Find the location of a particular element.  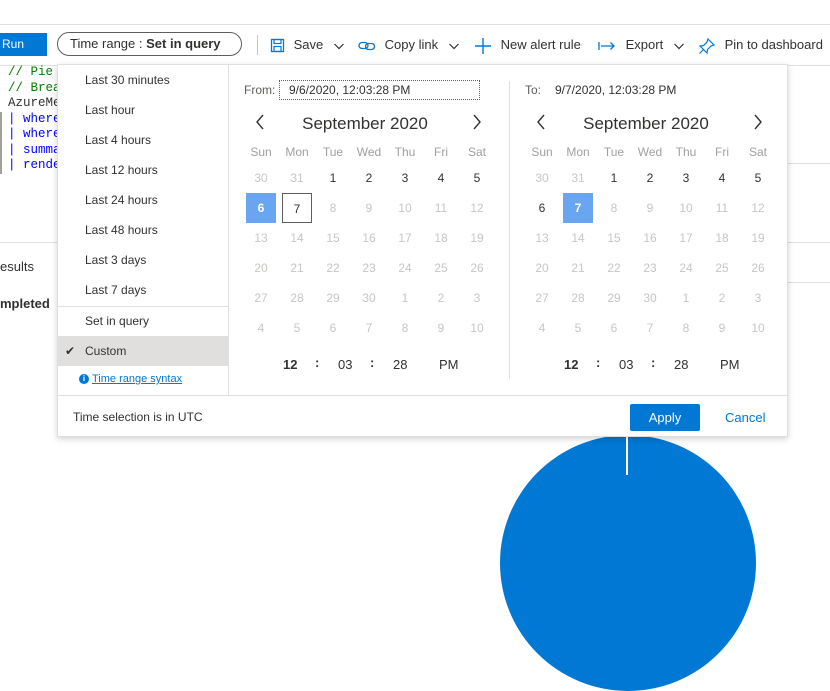

time-option-last-30-minutes: Last 30 minutes is located at coordinates (143, 80).